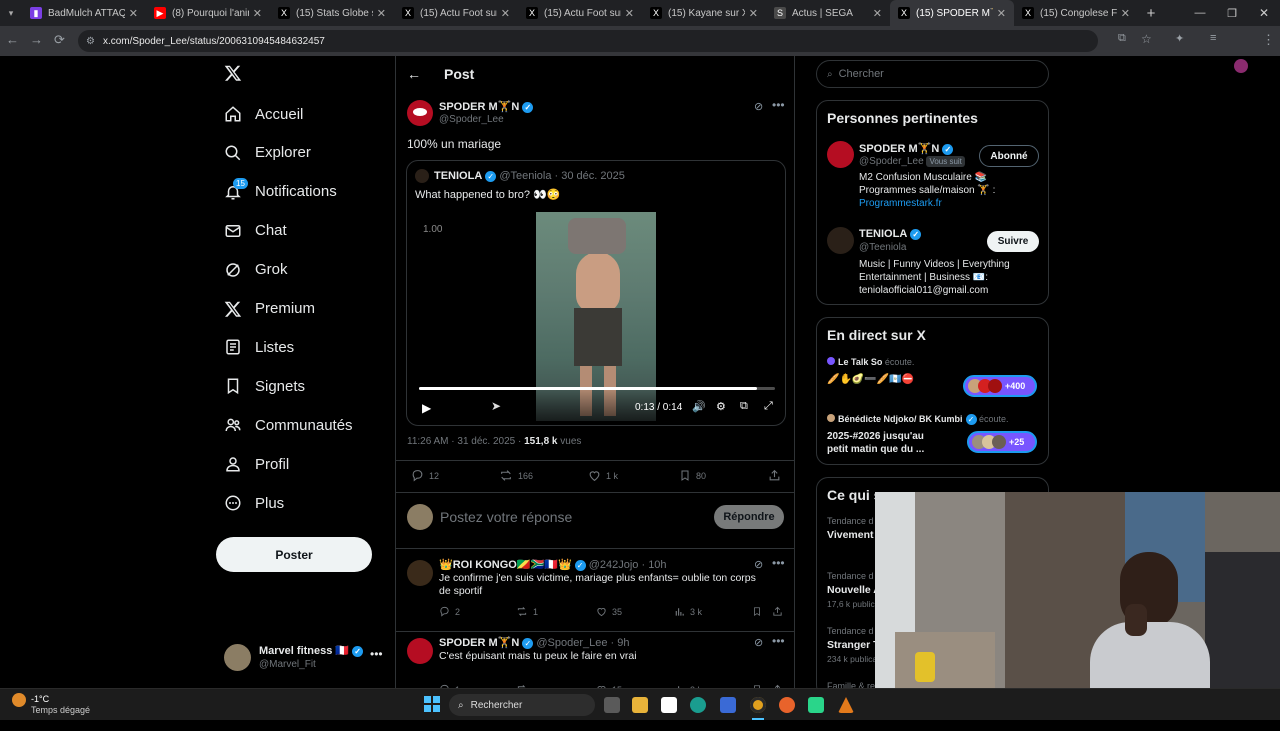  What do you see at coordinates (36, 39) in the screenshot?
I see `forward-button: →` at bounding box center [36, 39].